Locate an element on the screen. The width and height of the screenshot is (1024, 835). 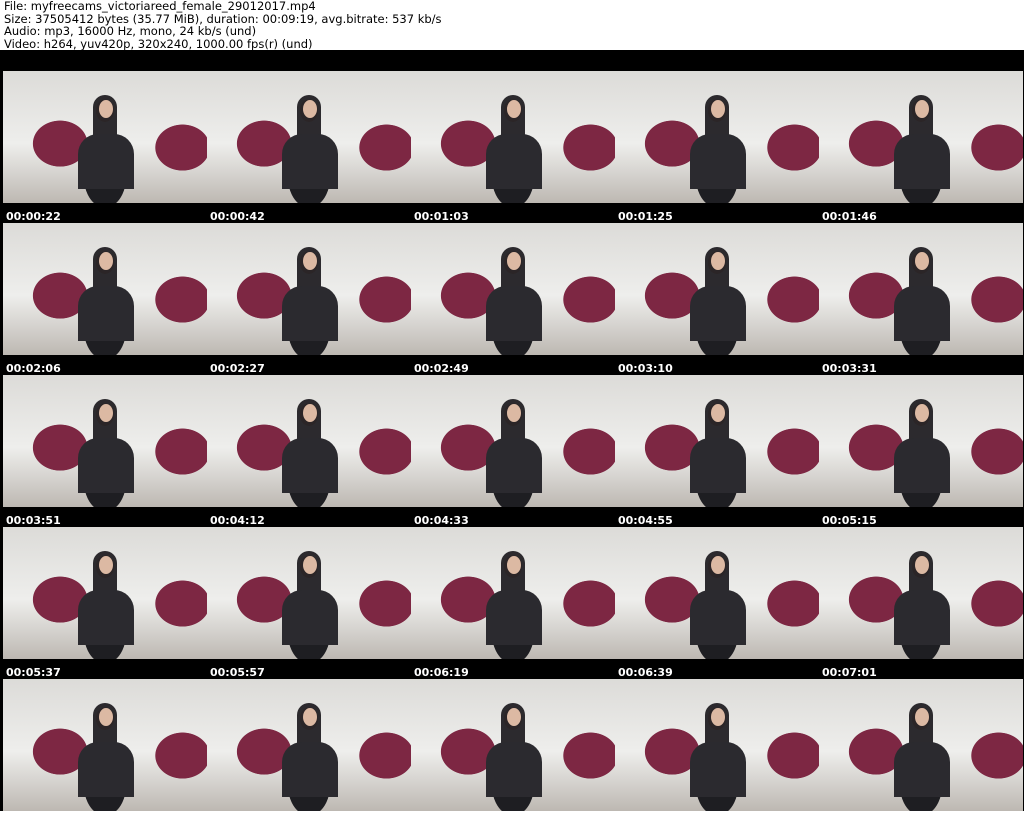
frame-timestamp: 00:07:21 is located at coordinates (33, 824).